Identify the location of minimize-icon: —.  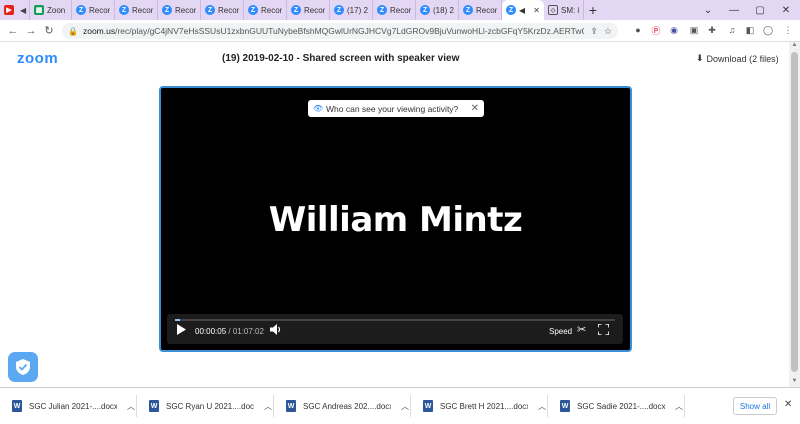
(734, 10).